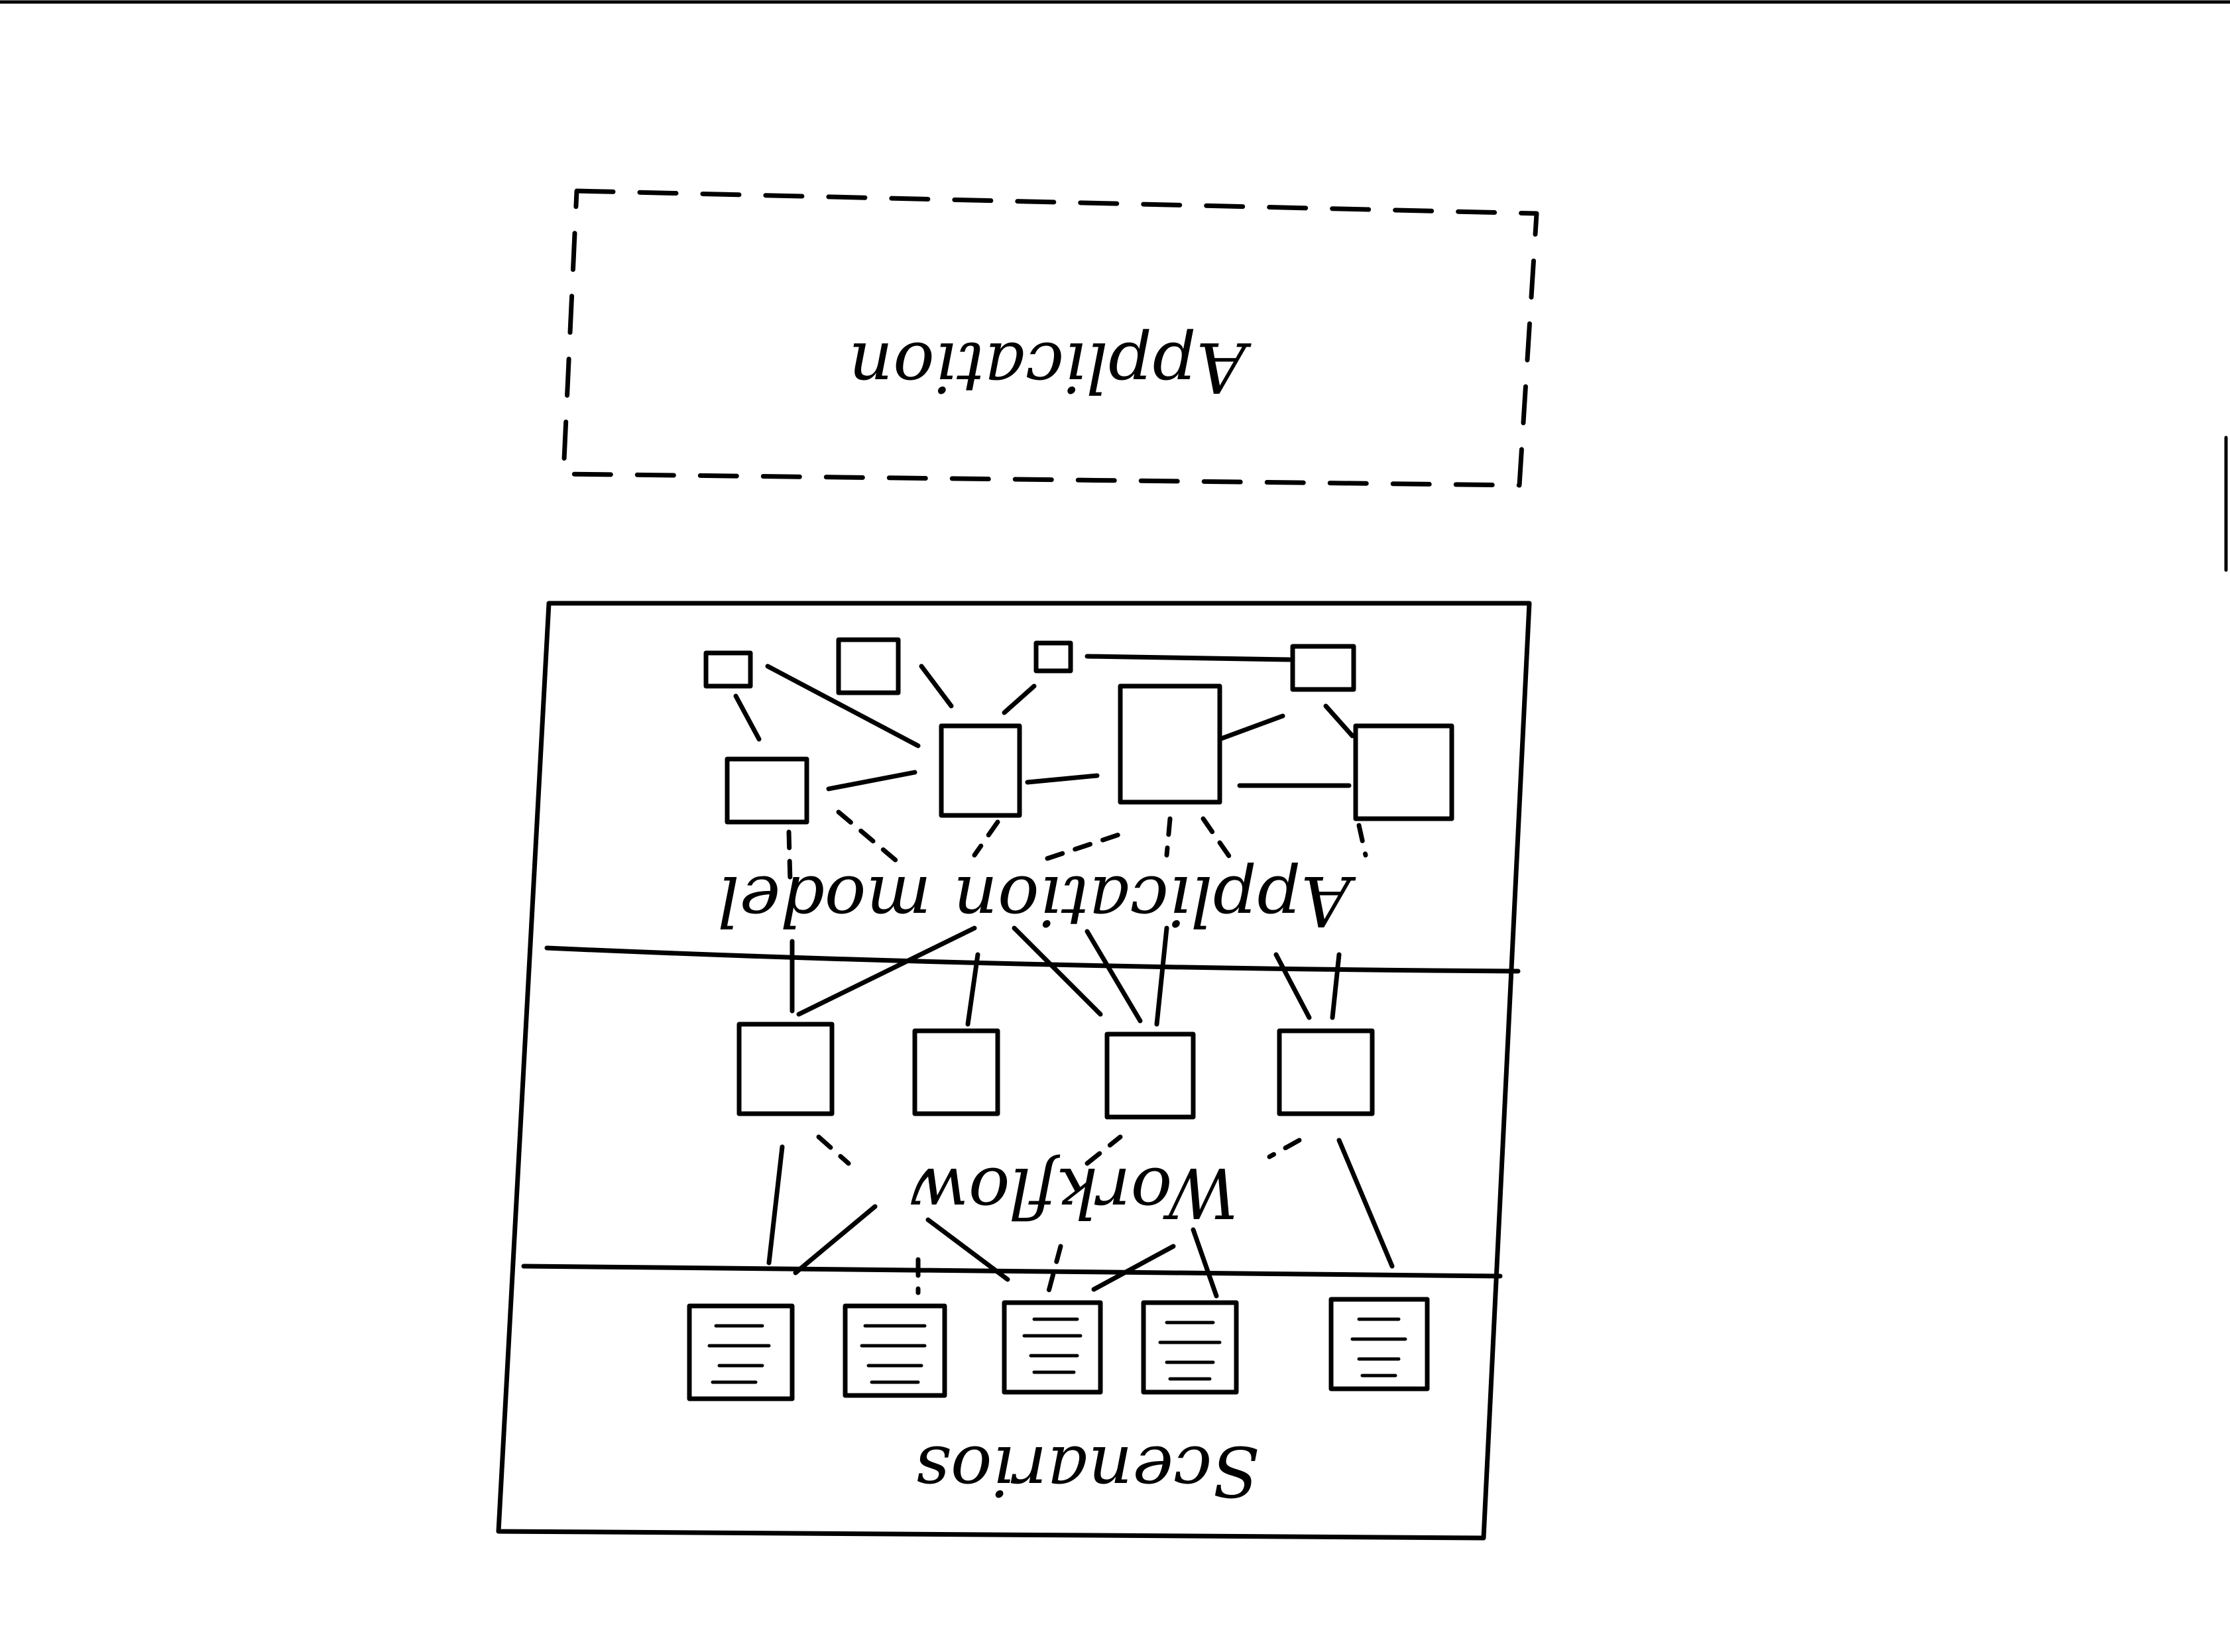 The width and height of the screenshot is (2230, 1652). Describe the element at coordinates (1087, 1471) in the screenshot. I see `scenarios-label: Scenarios` at that location.